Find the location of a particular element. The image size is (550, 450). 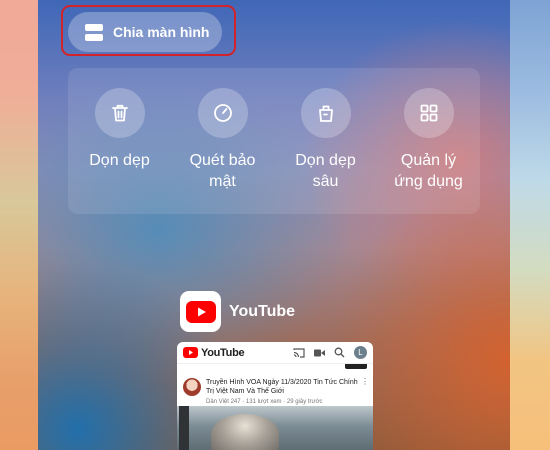

youtube-app-icon is located at coordinates (200, 311).